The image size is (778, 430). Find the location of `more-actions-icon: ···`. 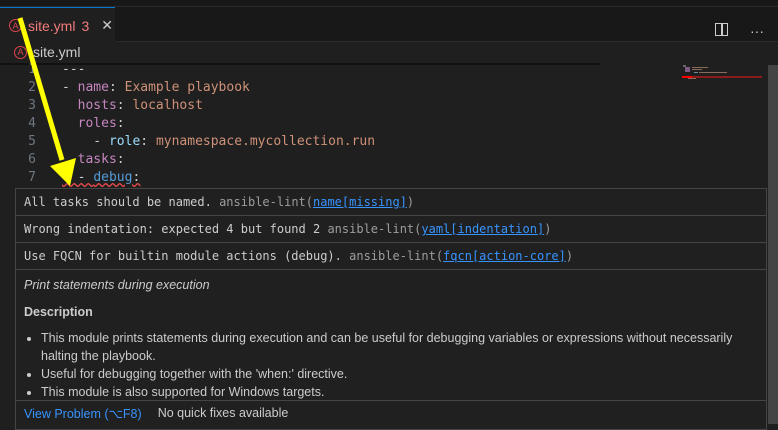

more-actions-icon: ··· is located at coordinates (757, 31).